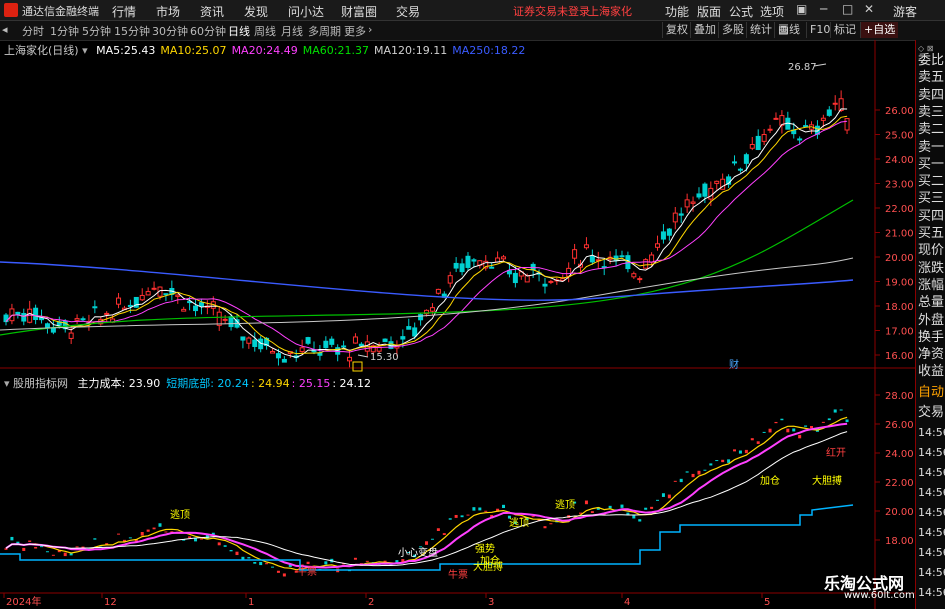  What do you see at coordinates (170, 31) in the screenshot?
I see `period-30min: 30分钟` at bounding box center [170, 31].